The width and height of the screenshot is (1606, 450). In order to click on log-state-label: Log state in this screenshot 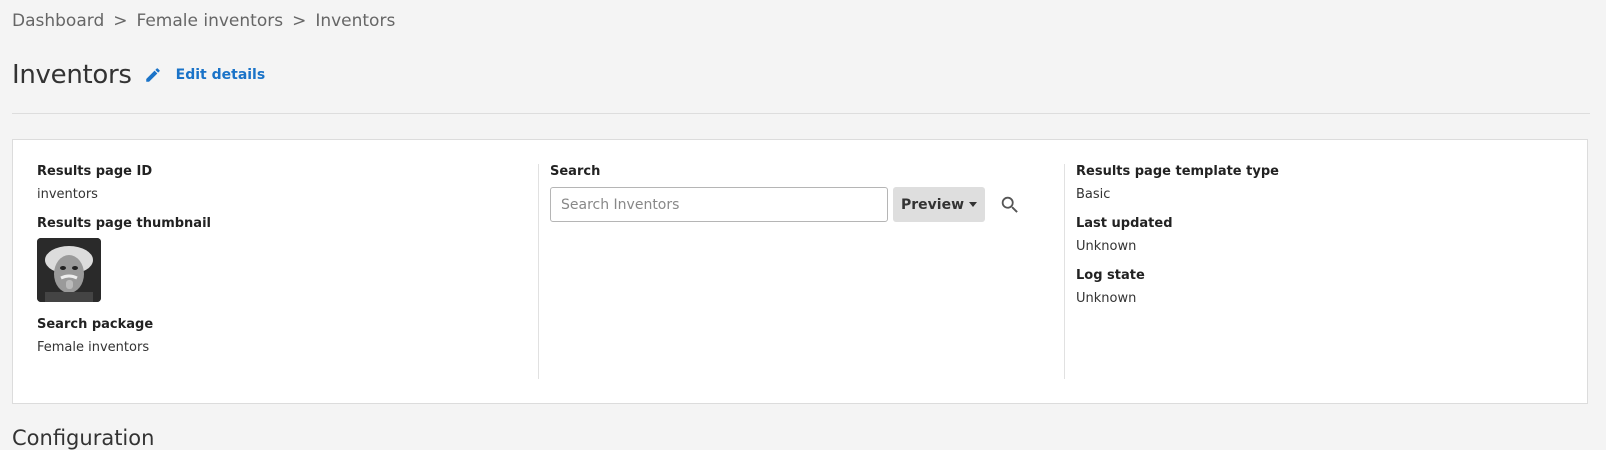, I will do `click(1110, 275)`.